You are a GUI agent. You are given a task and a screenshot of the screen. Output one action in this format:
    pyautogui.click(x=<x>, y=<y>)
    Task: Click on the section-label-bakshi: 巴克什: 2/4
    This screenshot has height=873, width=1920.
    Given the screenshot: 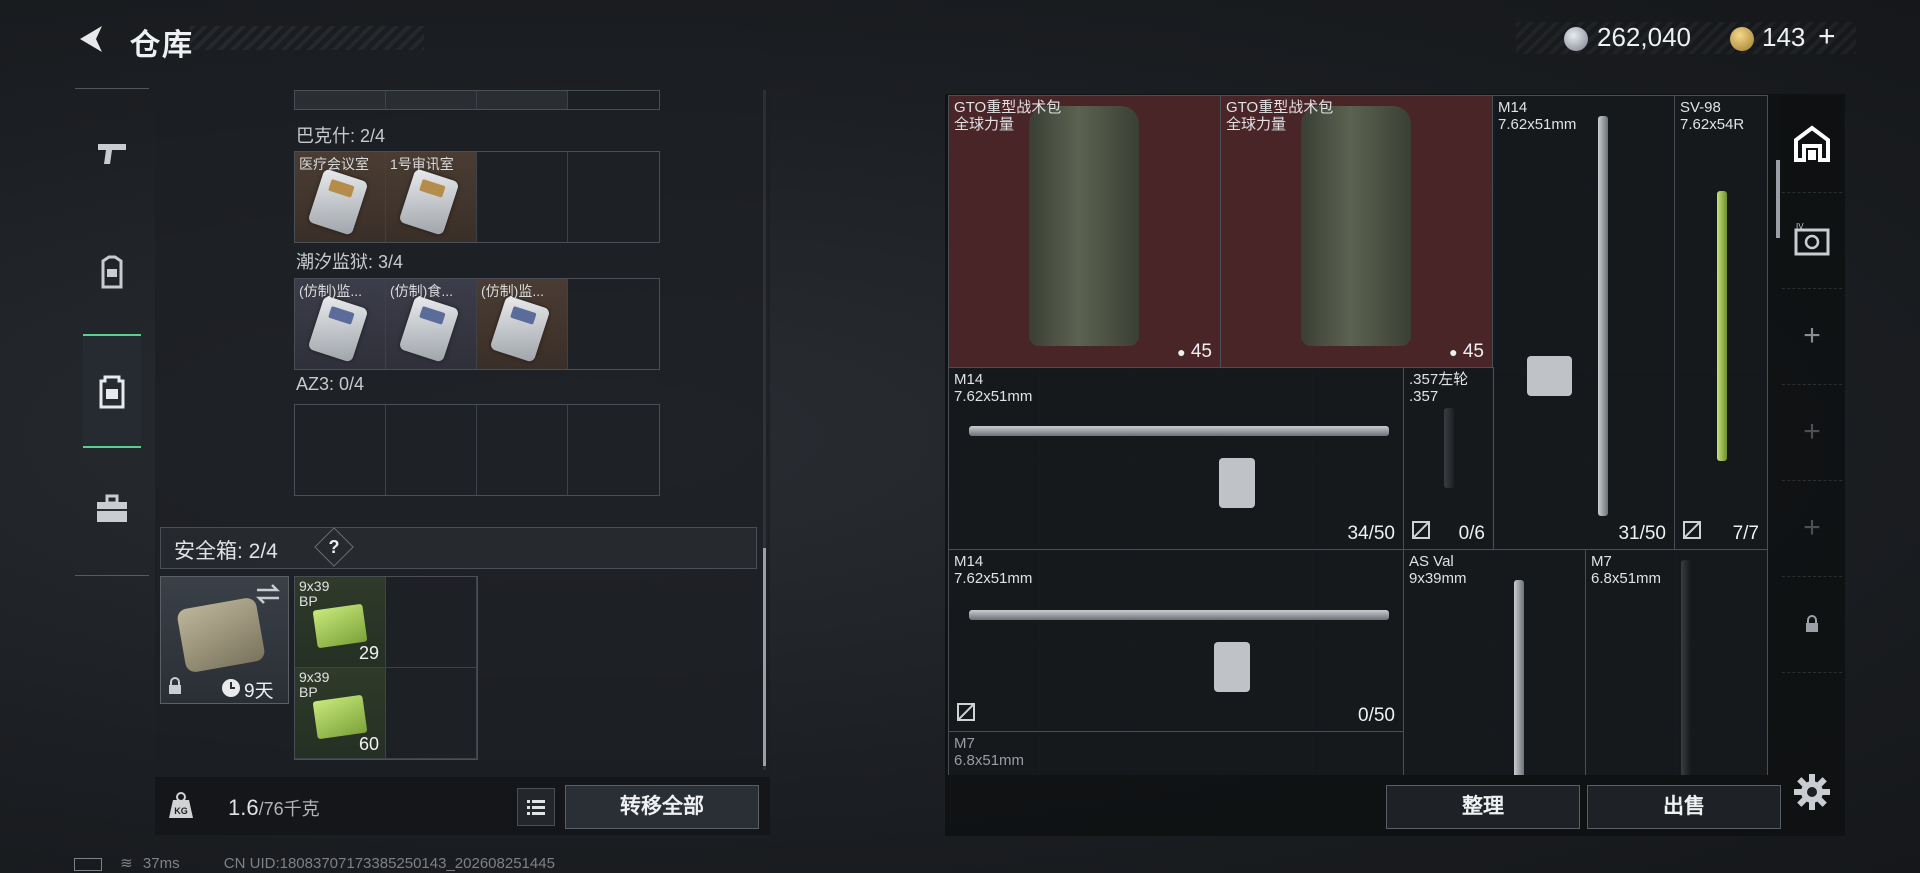 What is the action you would take?
    pyautogui.click(x=341, y=136)
    